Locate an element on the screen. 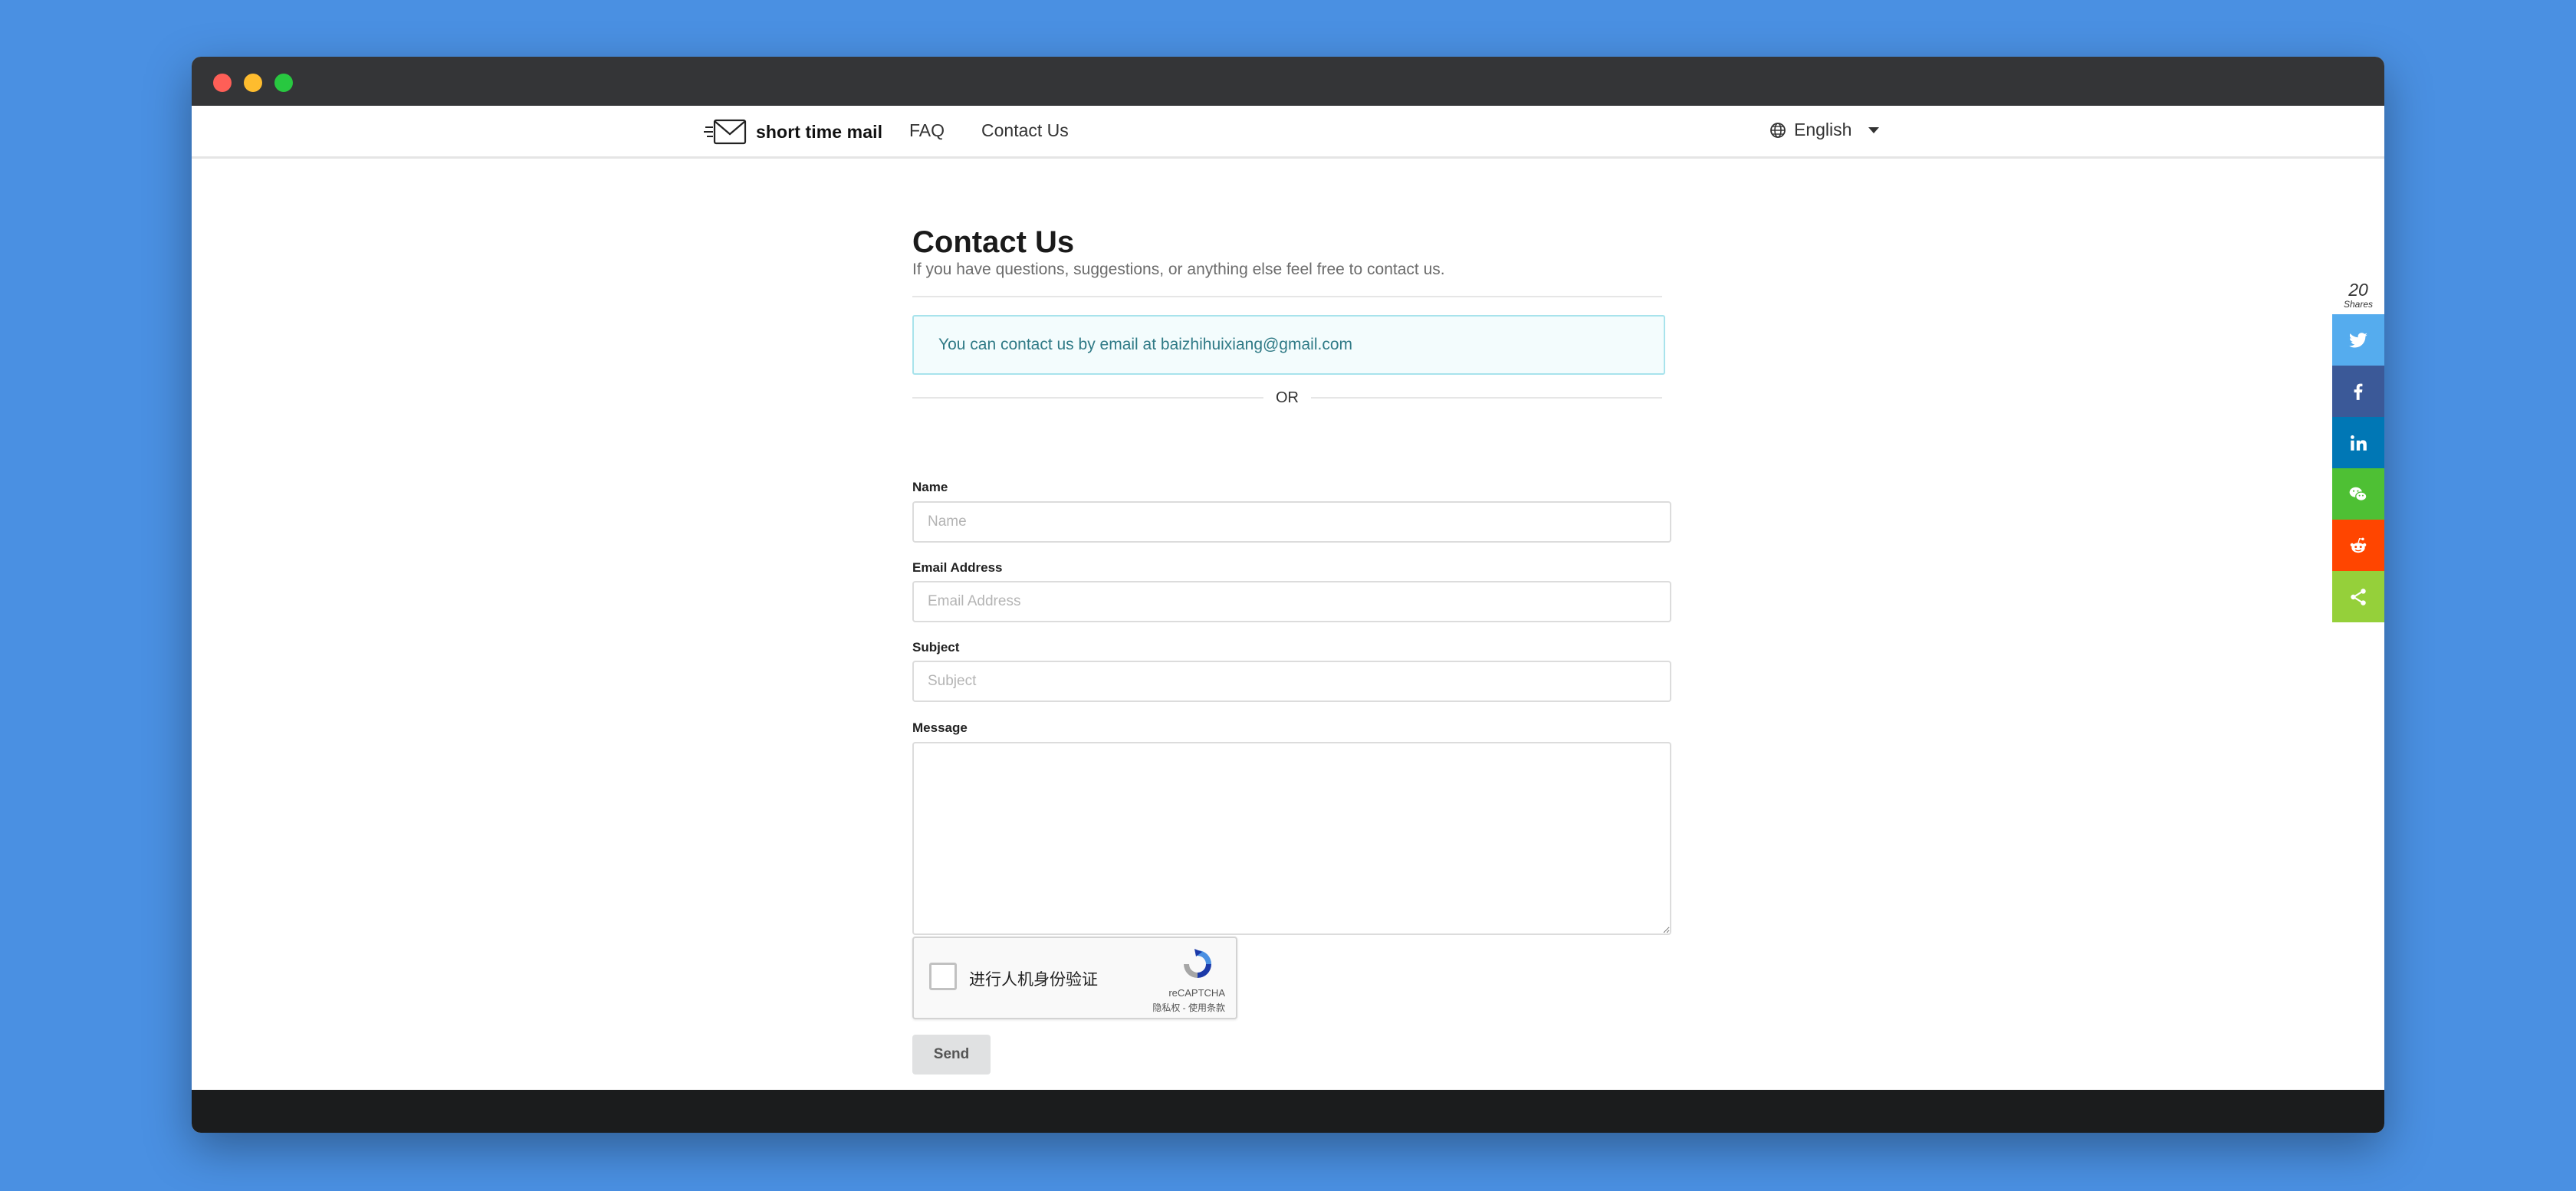 The height and width of the screenshot is (1191, 2576). divider is located at coordinates (1287, 296).